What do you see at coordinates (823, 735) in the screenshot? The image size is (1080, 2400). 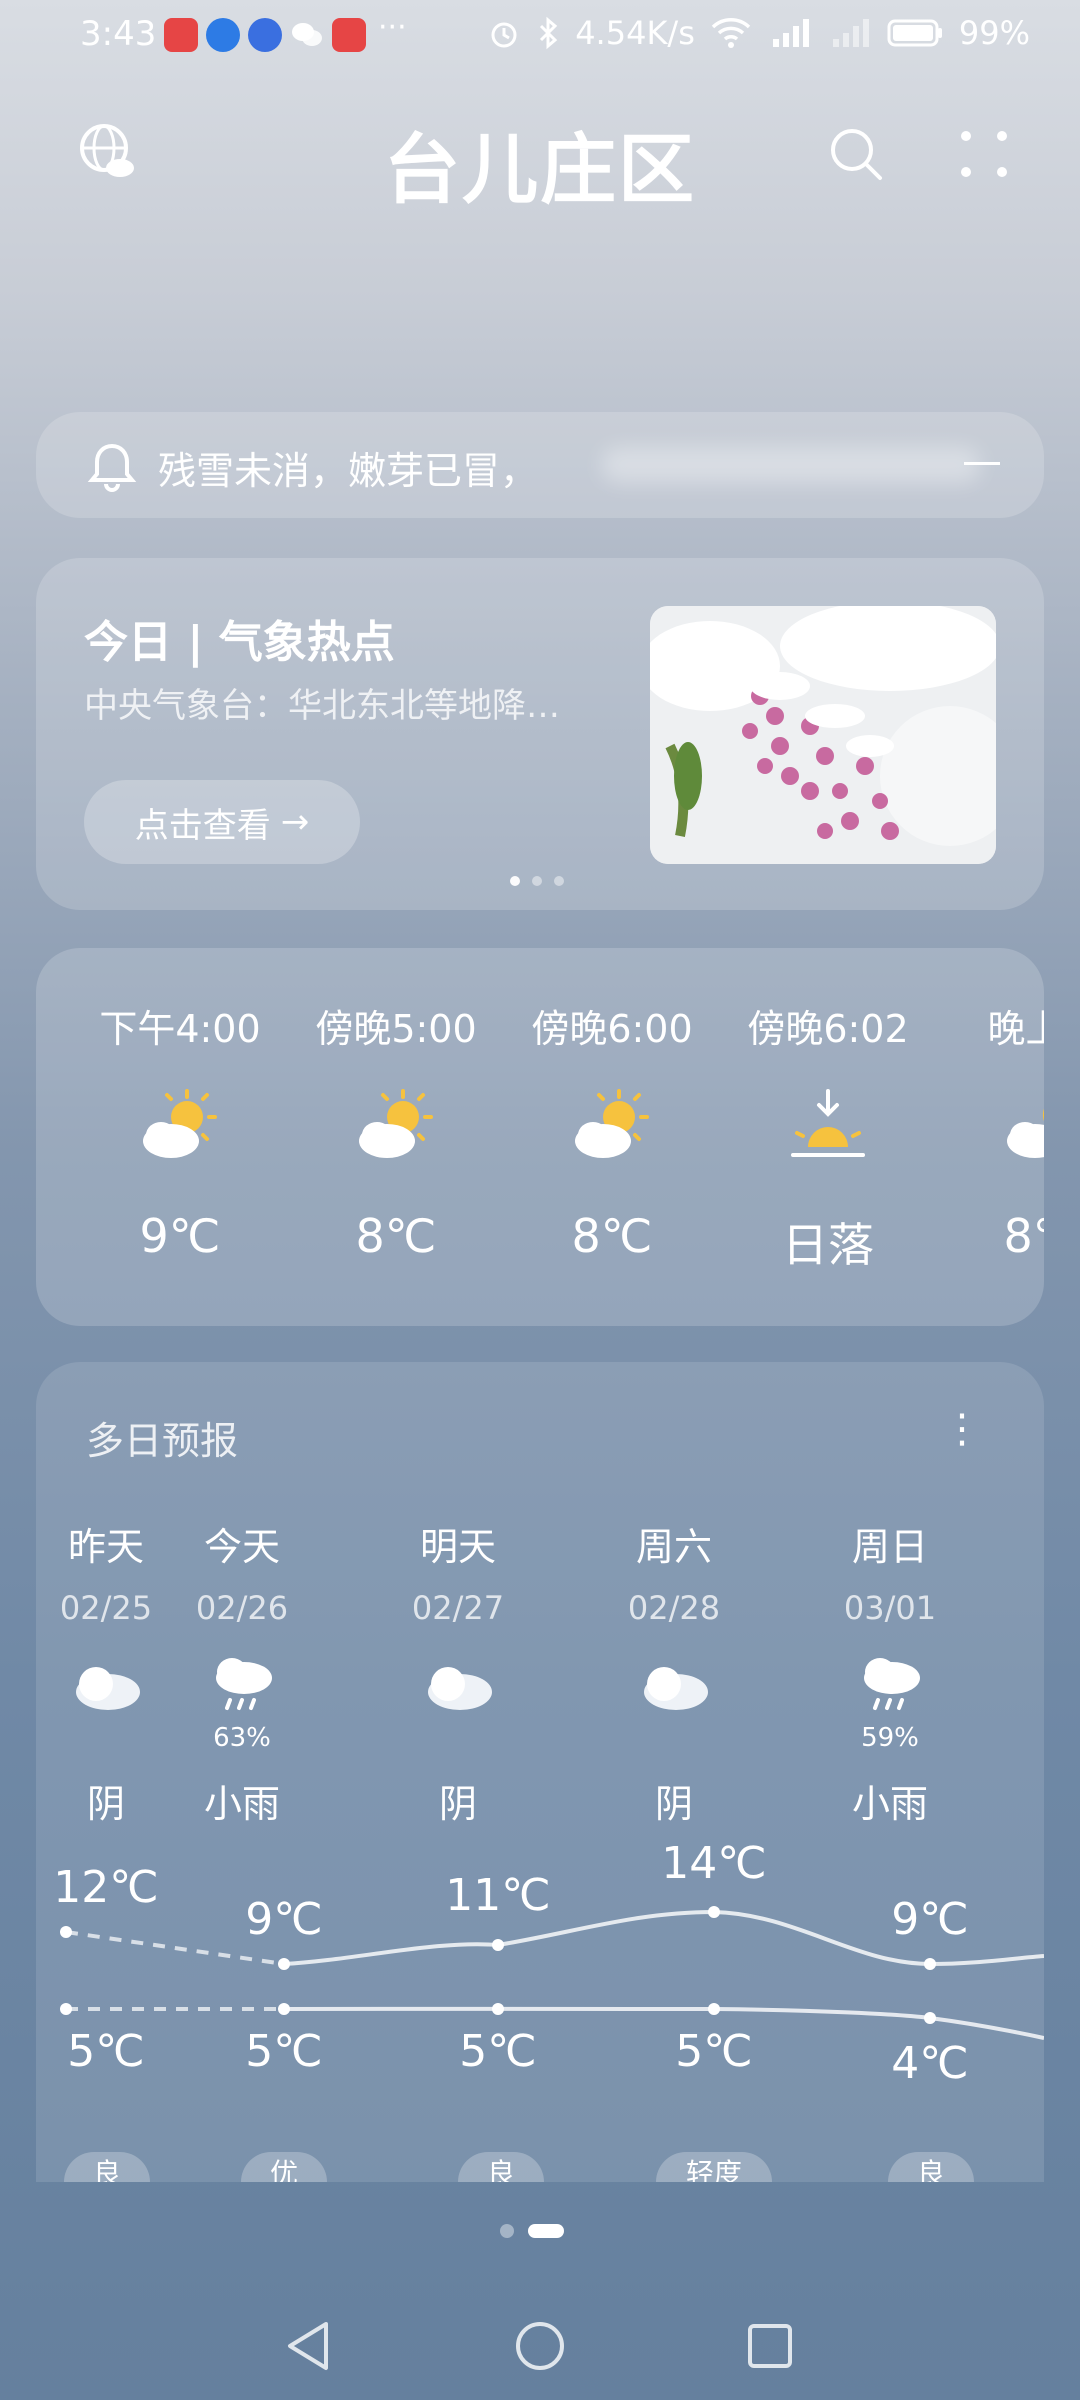 I see `snow-blossom-image` at bounding box center [823, 735].